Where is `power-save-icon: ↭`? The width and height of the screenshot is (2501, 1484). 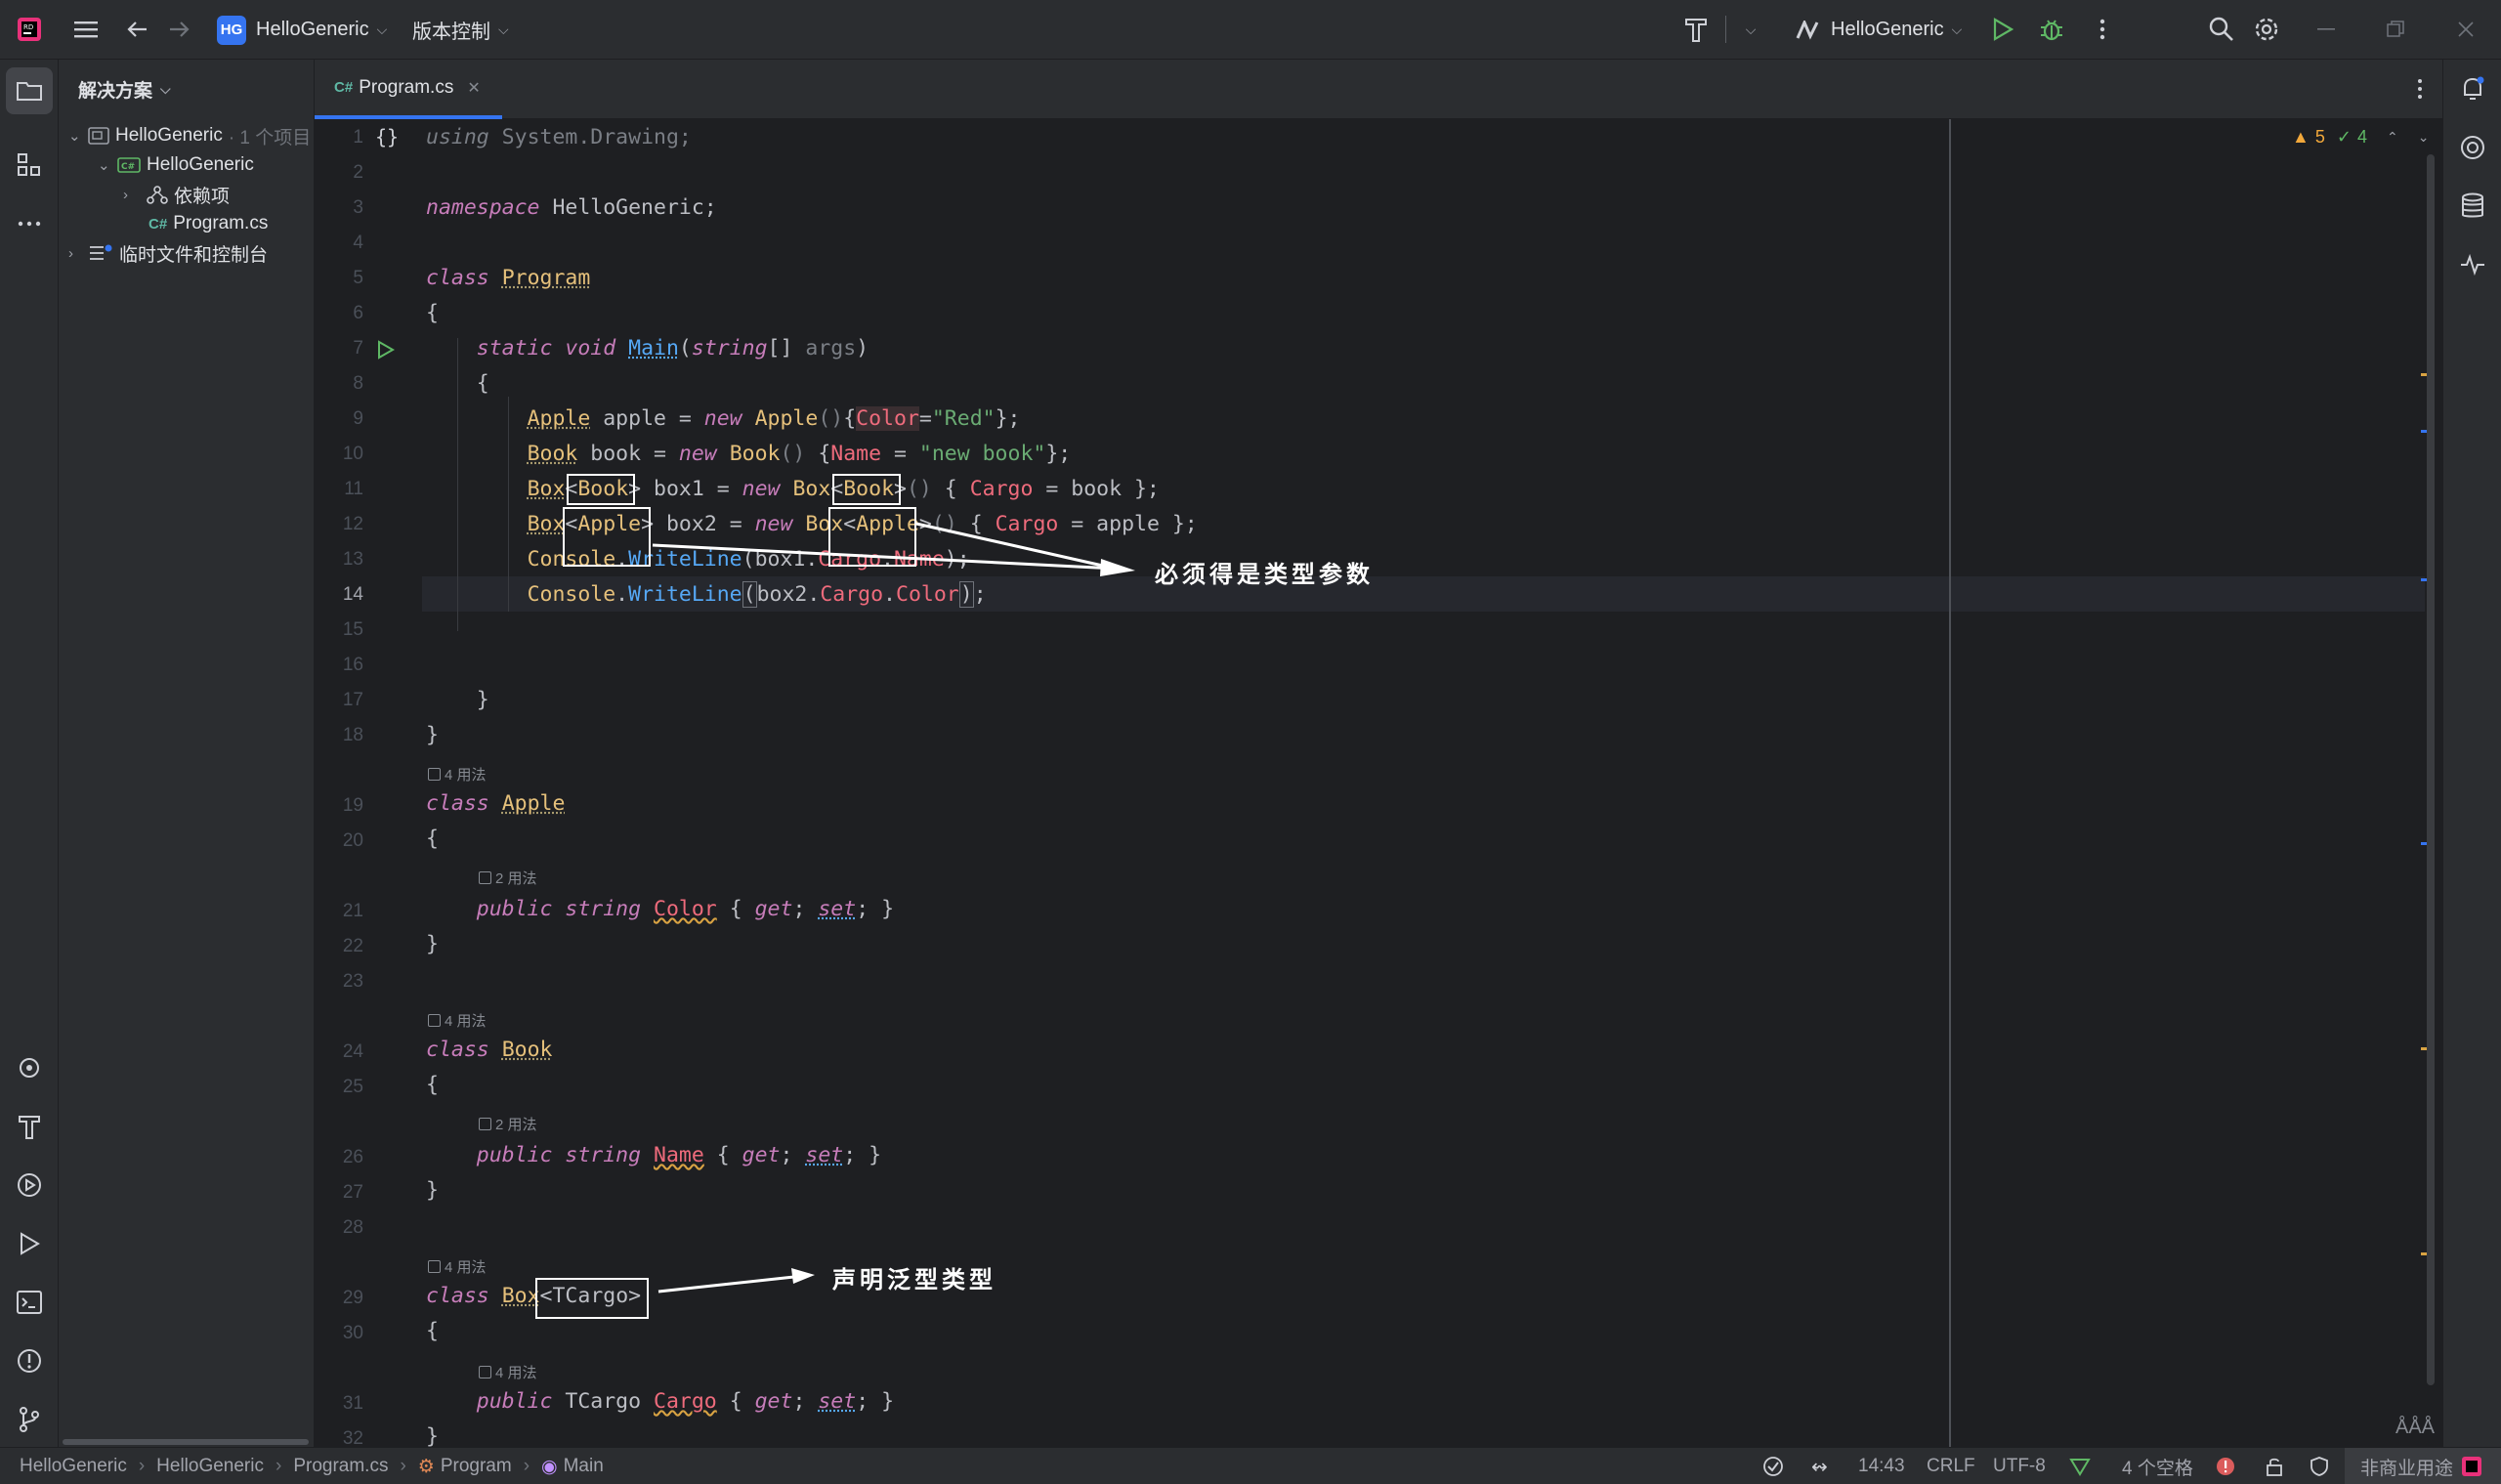 power-save-icon: ↭ is located at coordinates (1819, 1466).